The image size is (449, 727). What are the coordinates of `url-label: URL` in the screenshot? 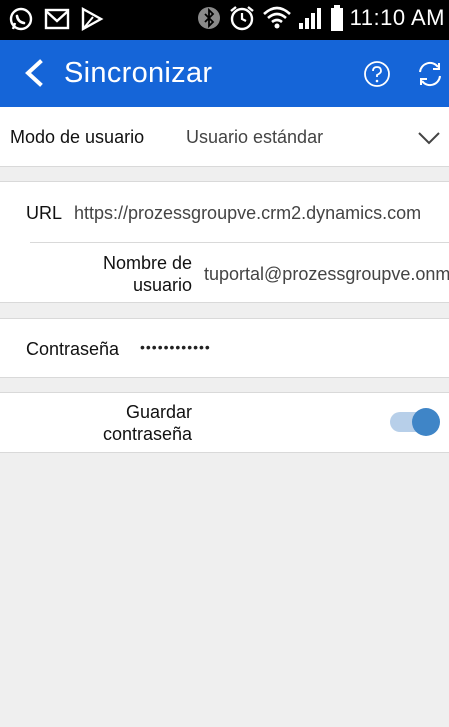 It's located at (44, 213).